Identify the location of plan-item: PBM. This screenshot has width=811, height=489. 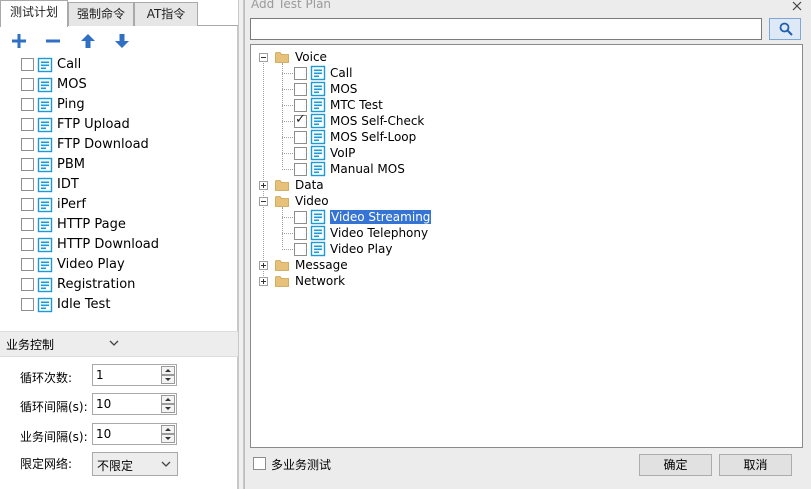
(119, 165).